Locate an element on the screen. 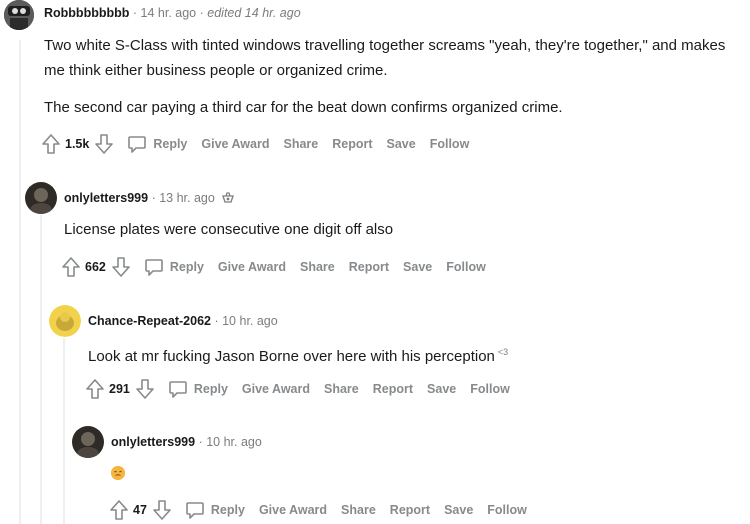 Image resolution: width=750 pixels, height=524 pixels. edited-label: edited 14 hr. ago is located at coordinates (254, 13).